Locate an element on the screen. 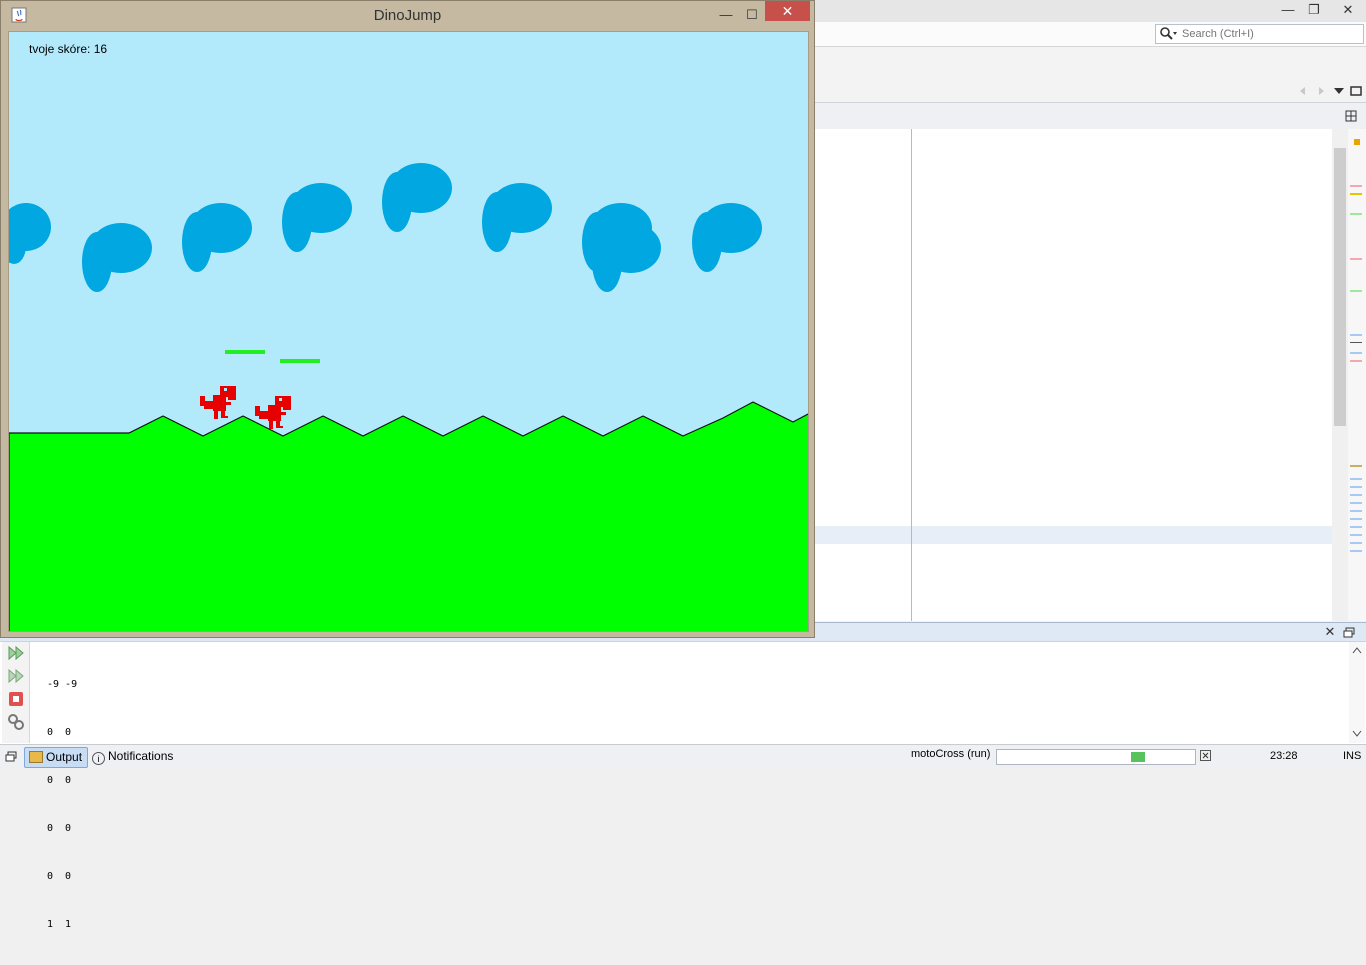  output-scrollbar is located at coordinates (1357, 692).